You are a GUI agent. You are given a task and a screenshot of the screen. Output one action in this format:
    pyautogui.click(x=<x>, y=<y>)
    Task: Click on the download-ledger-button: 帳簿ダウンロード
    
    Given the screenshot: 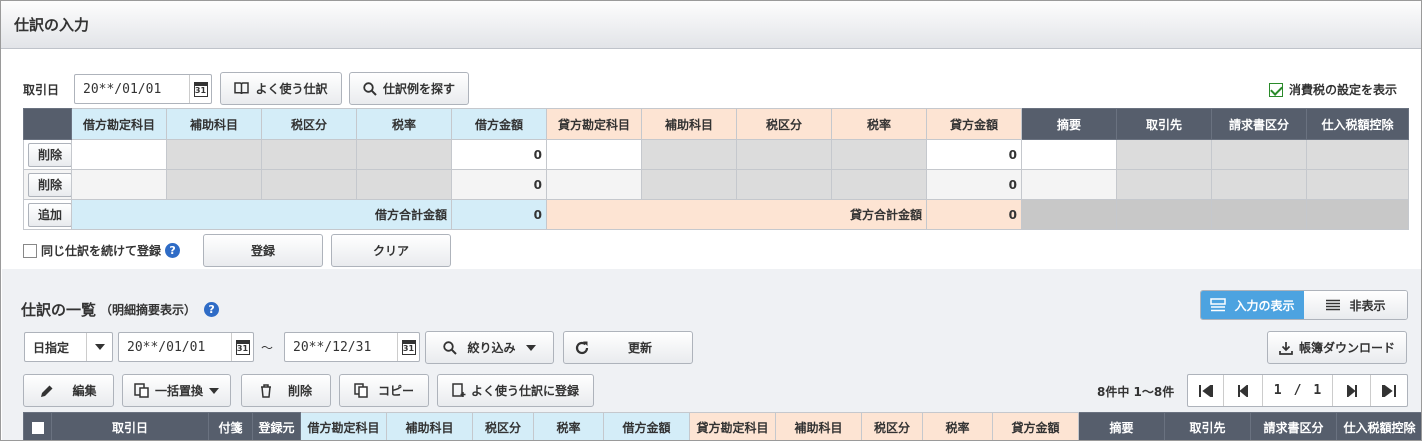 What is the action you would take?
    pyautogui.click(x=1337, y=347)
    